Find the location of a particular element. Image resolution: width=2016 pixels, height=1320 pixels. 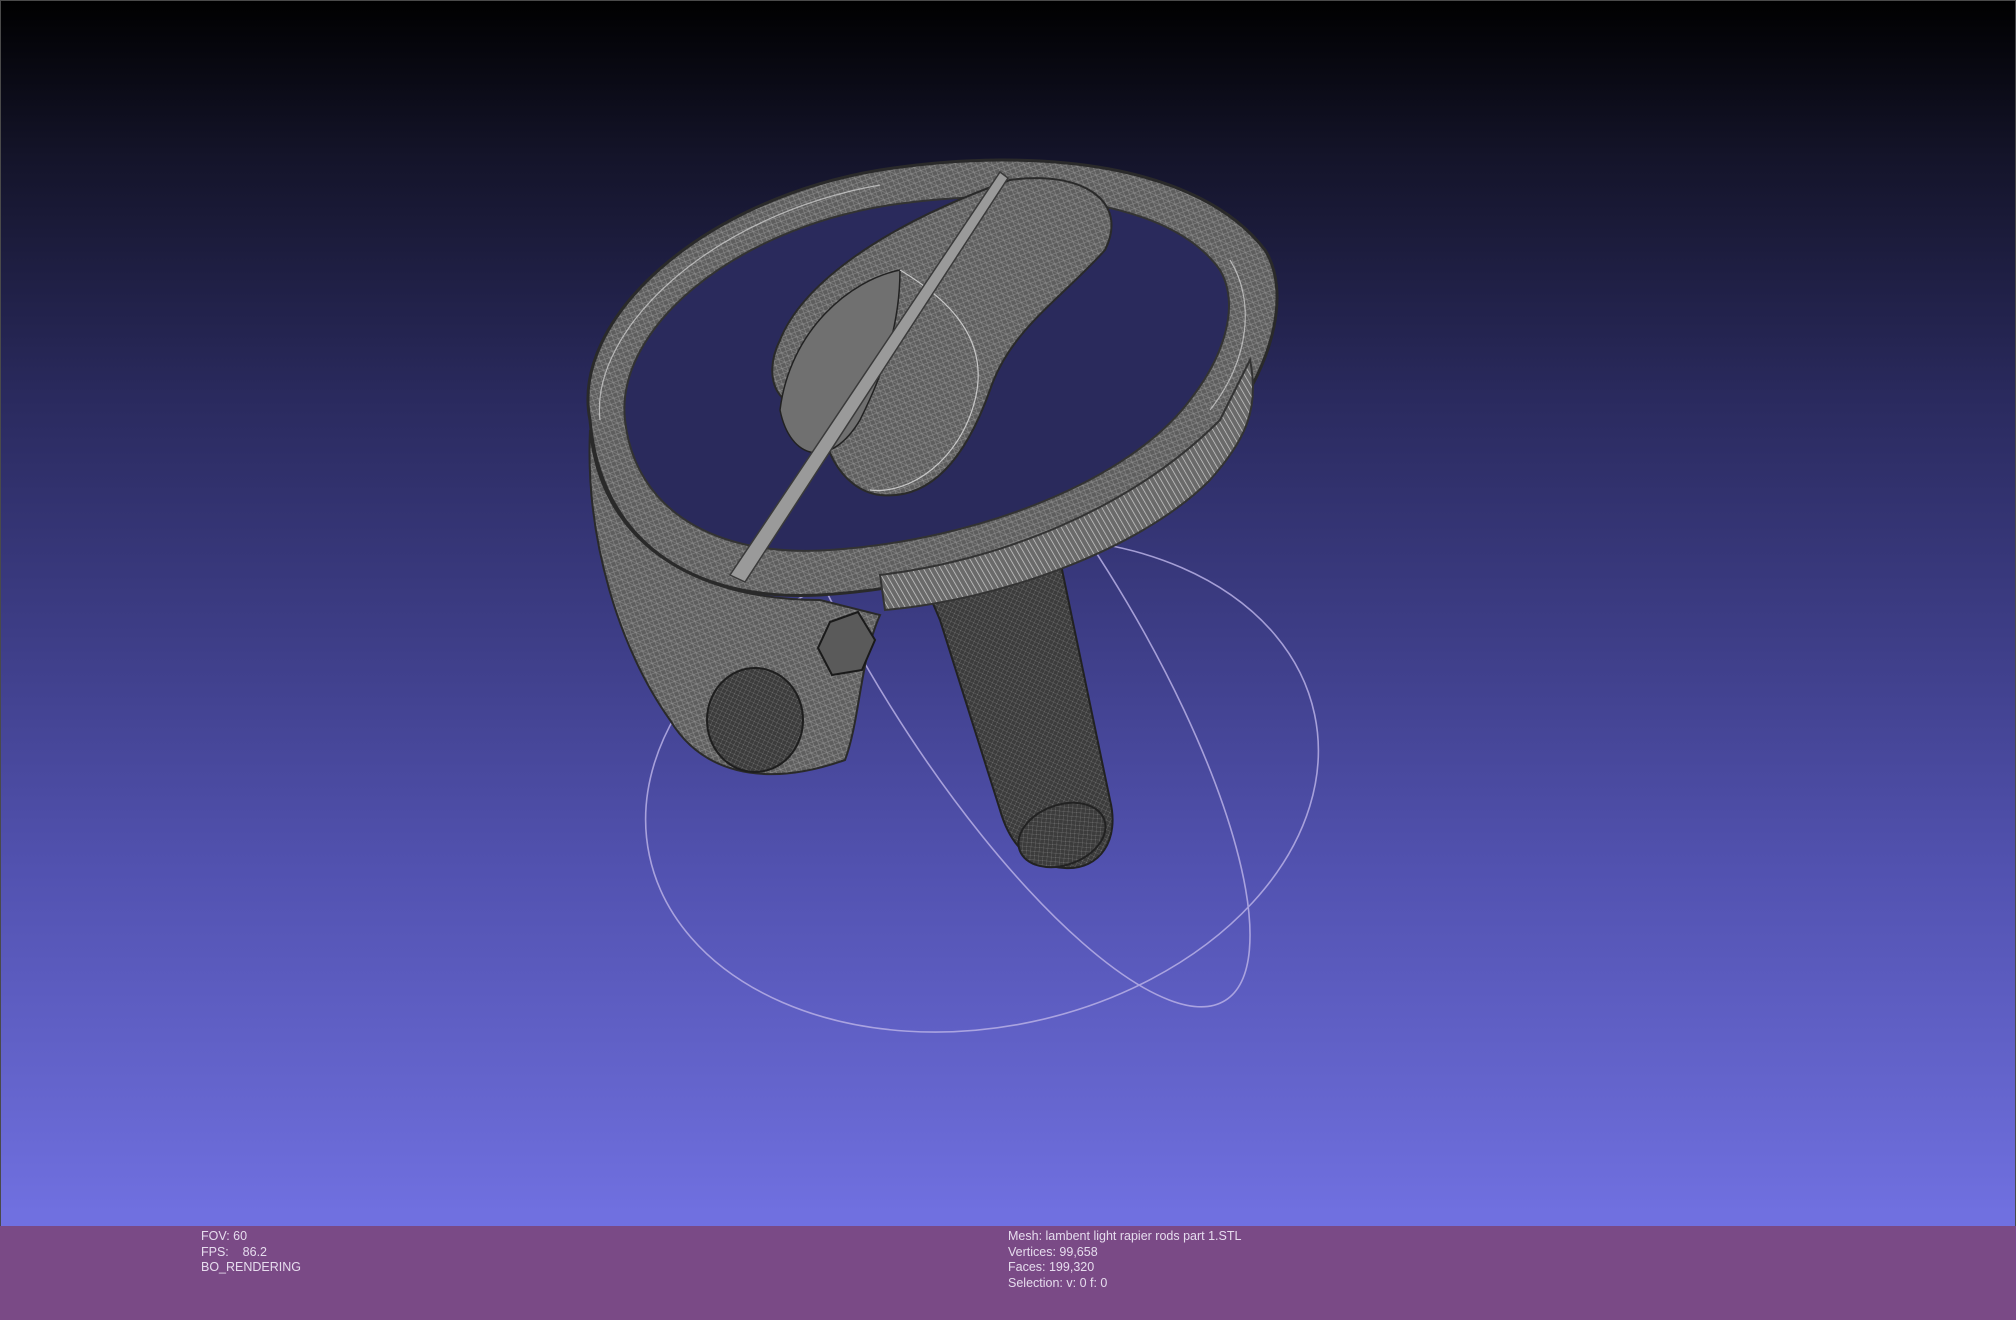

mesh-medallion is located at coordinates (755, 720).